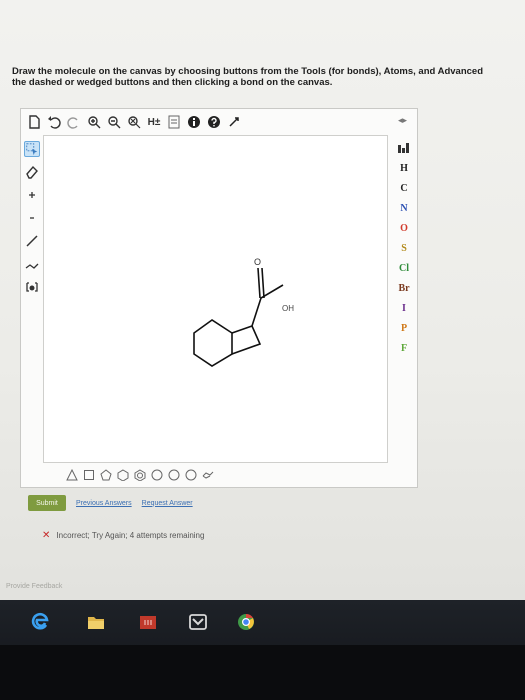  Describe the element at coordinates (174, 122) in the screenshot. I see `templates-icon` at that location.